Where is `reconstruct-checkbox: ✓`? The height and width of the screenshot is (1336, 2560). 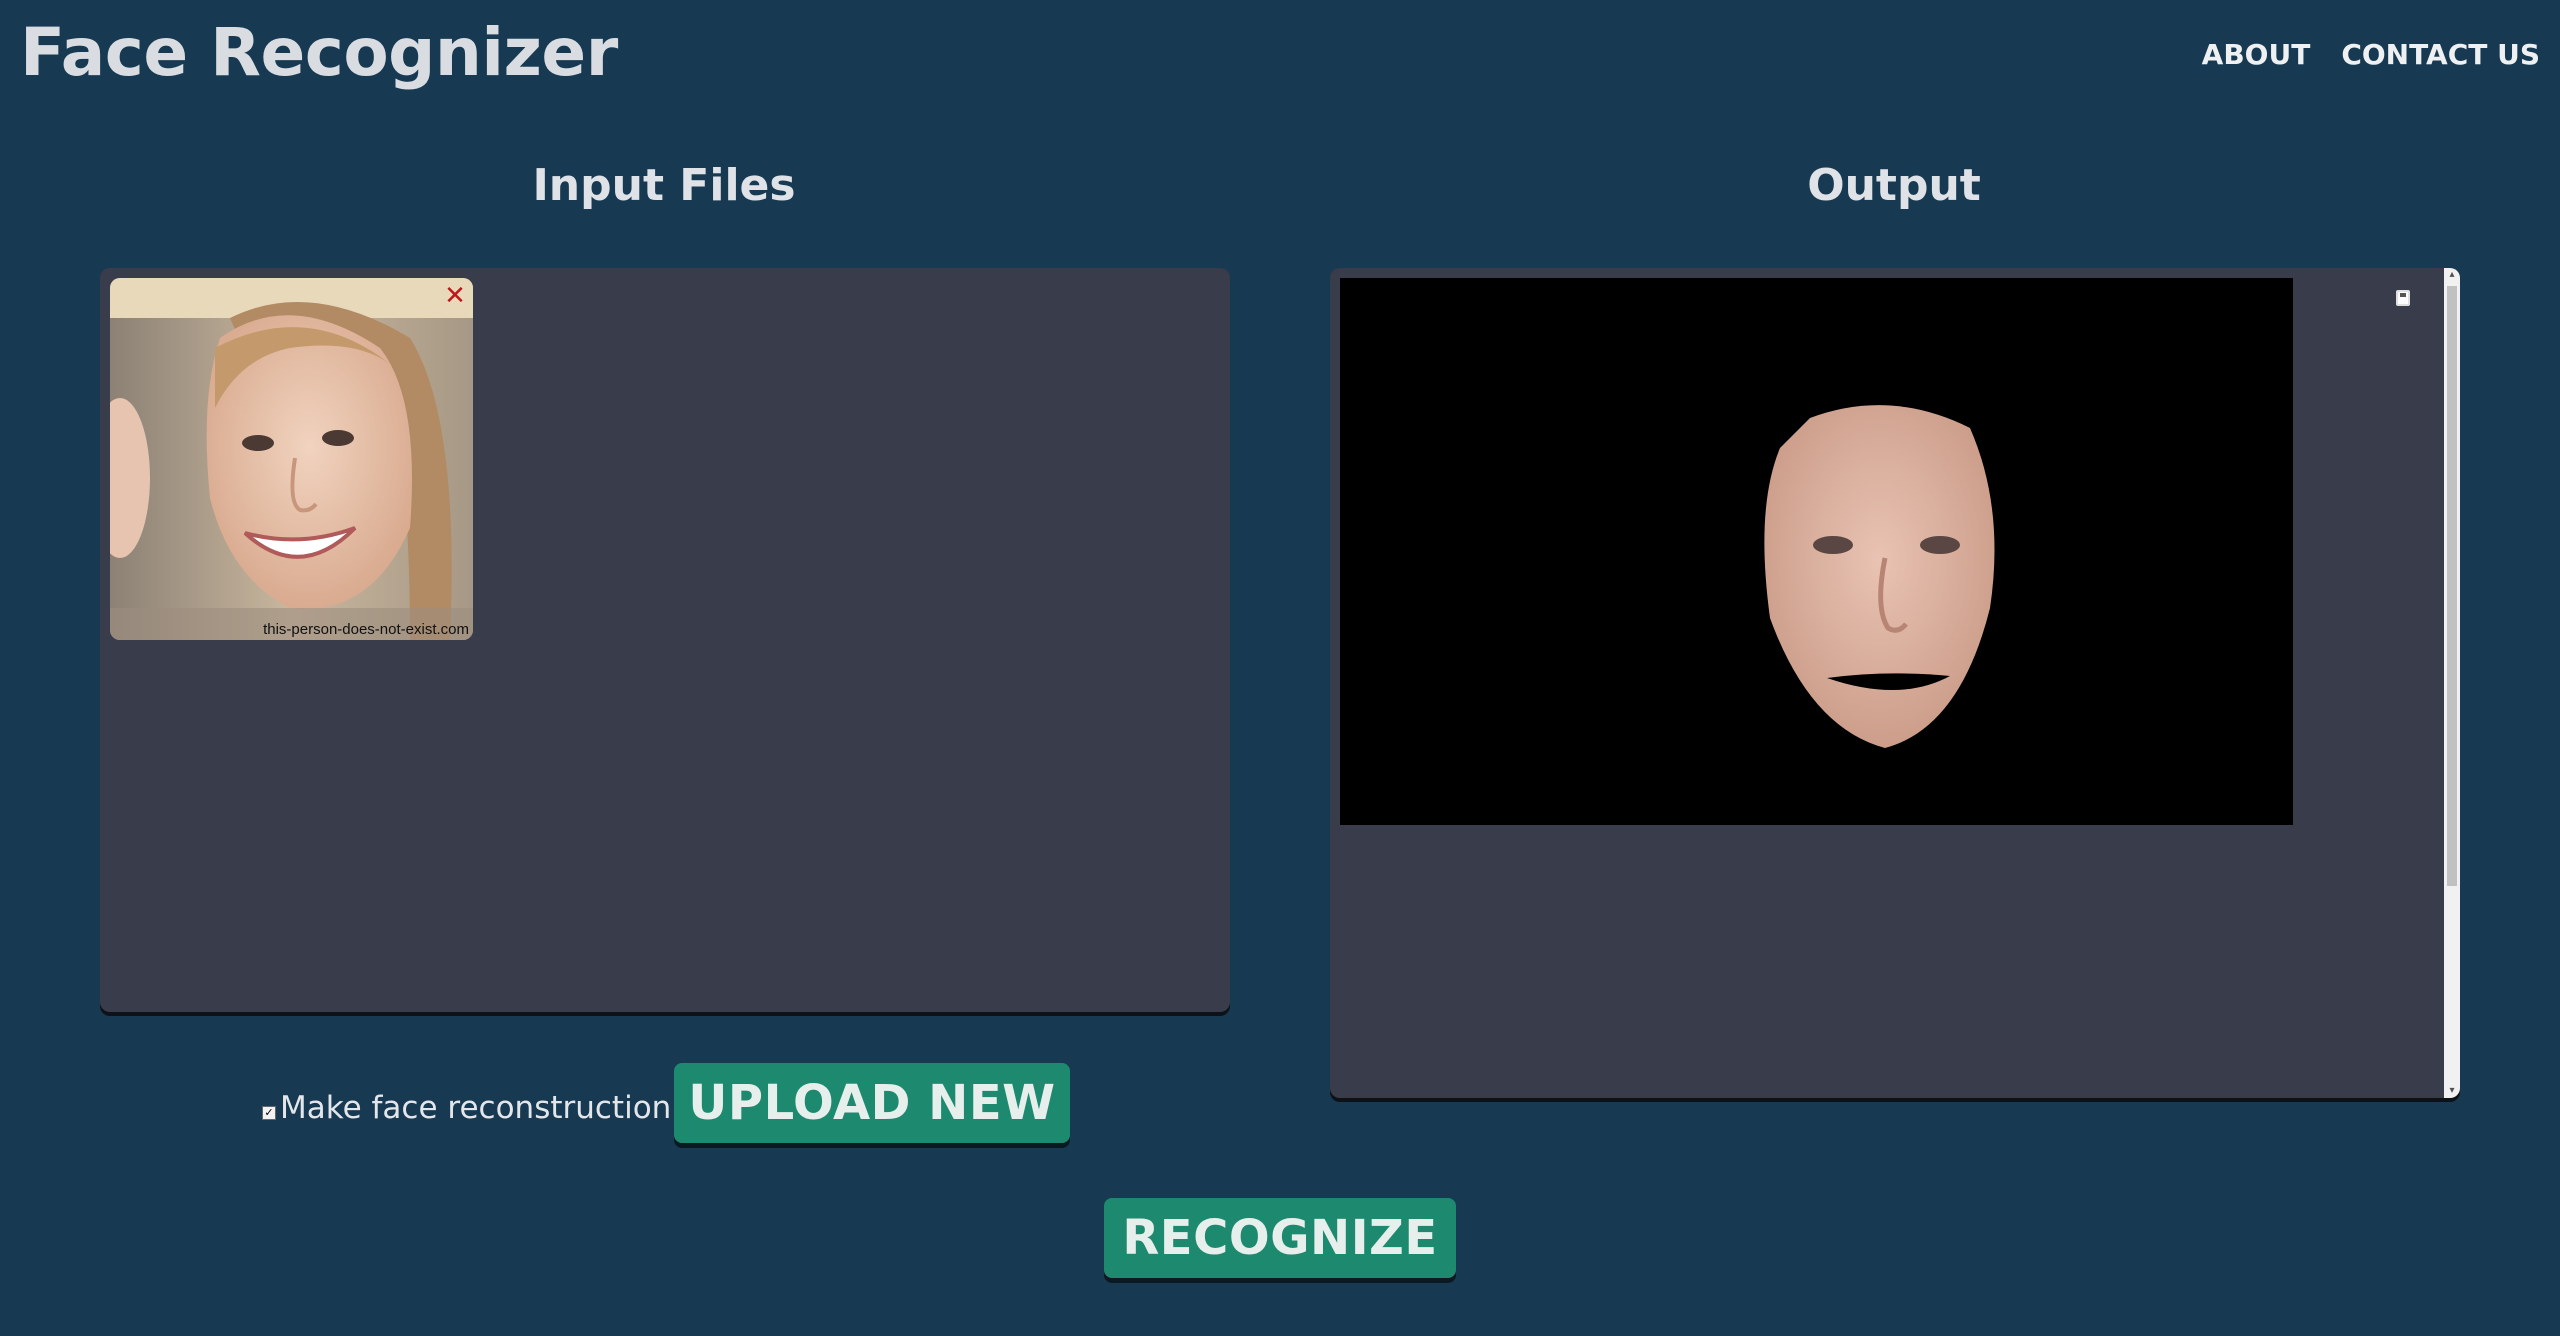 reconstruct-checkbox: ✓ is located at coordinates (269, 1113).